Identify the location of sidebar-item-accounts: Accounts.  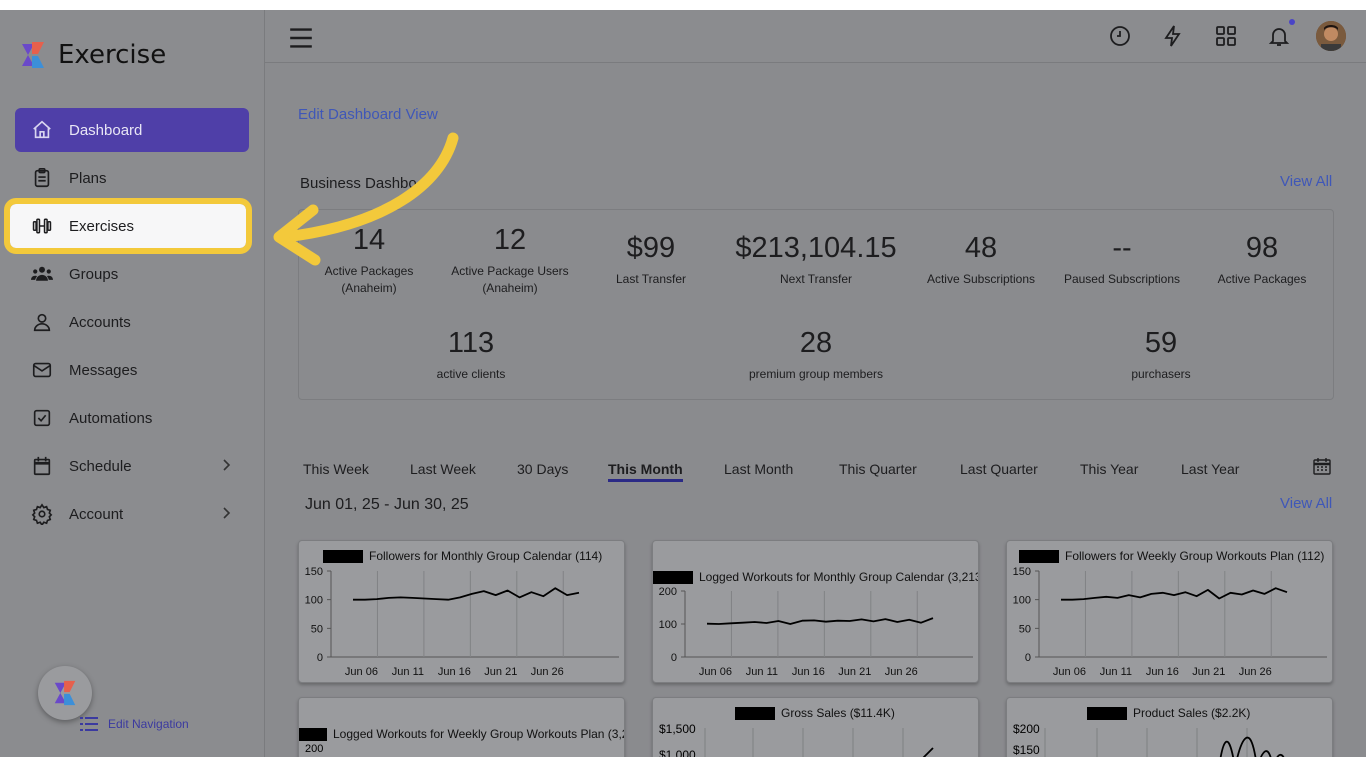
(132, 322).